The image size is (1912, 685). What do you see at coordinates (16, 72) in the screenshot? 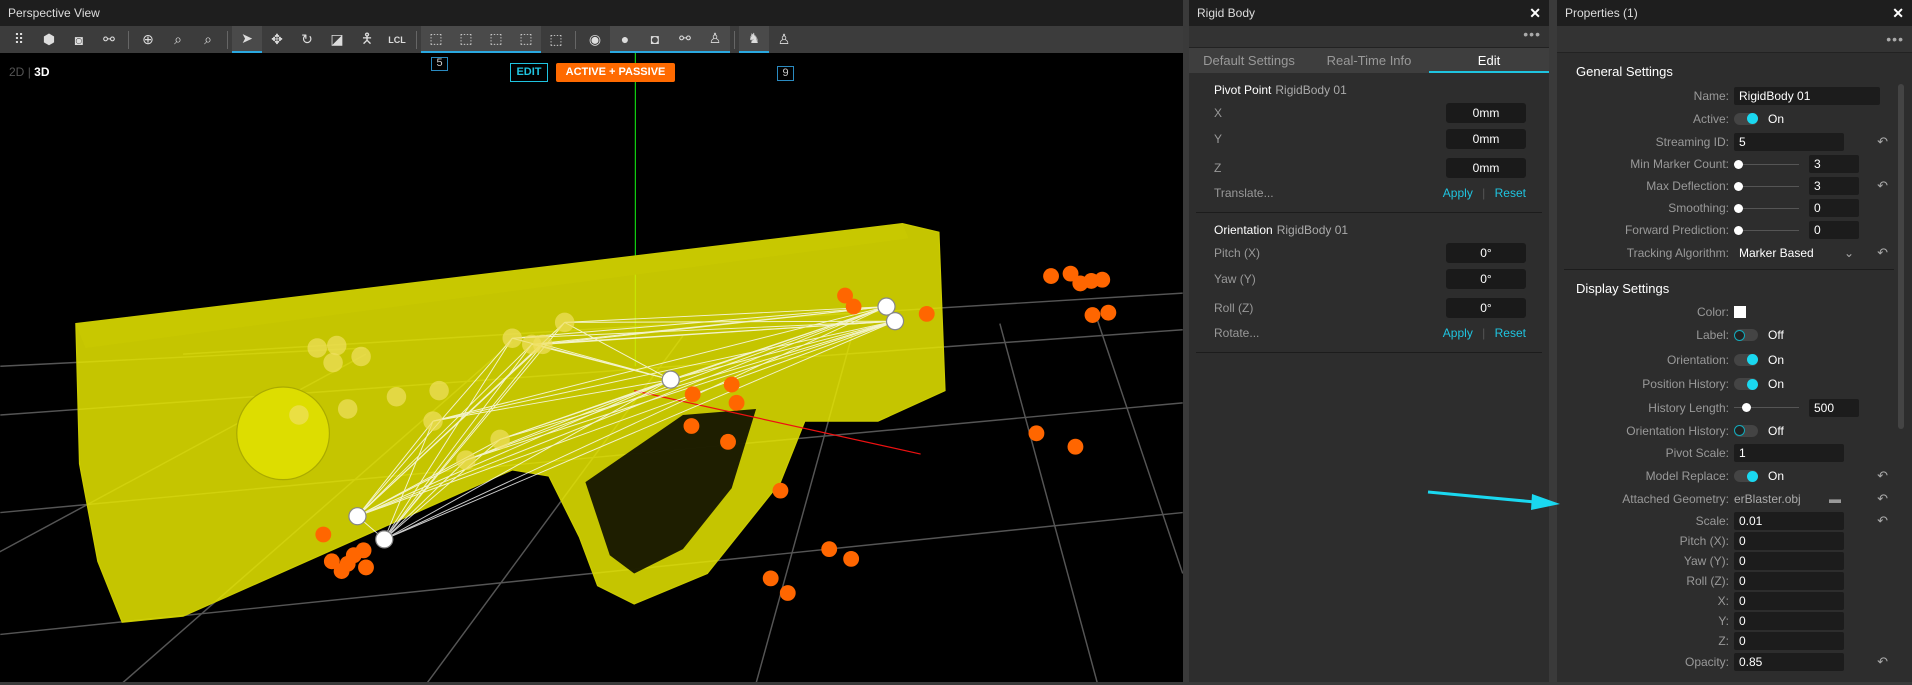
I see `mode-2d: 2D` at bounding box center [16, 72].